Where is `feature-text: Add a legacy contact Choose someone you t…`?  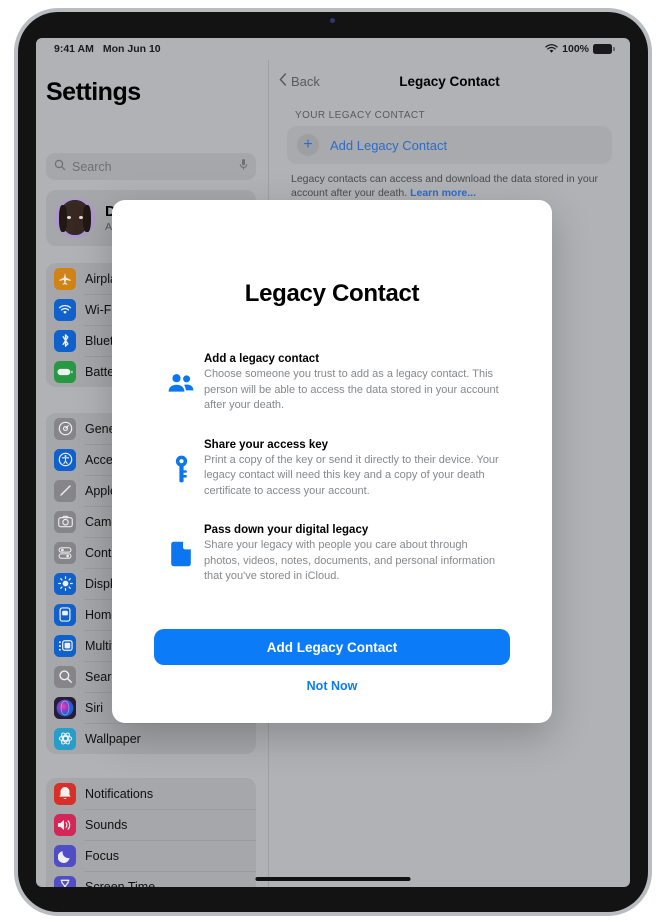
feature-text: Add a legacy contact Choose someone you t… is located at coordinates (349, 383).